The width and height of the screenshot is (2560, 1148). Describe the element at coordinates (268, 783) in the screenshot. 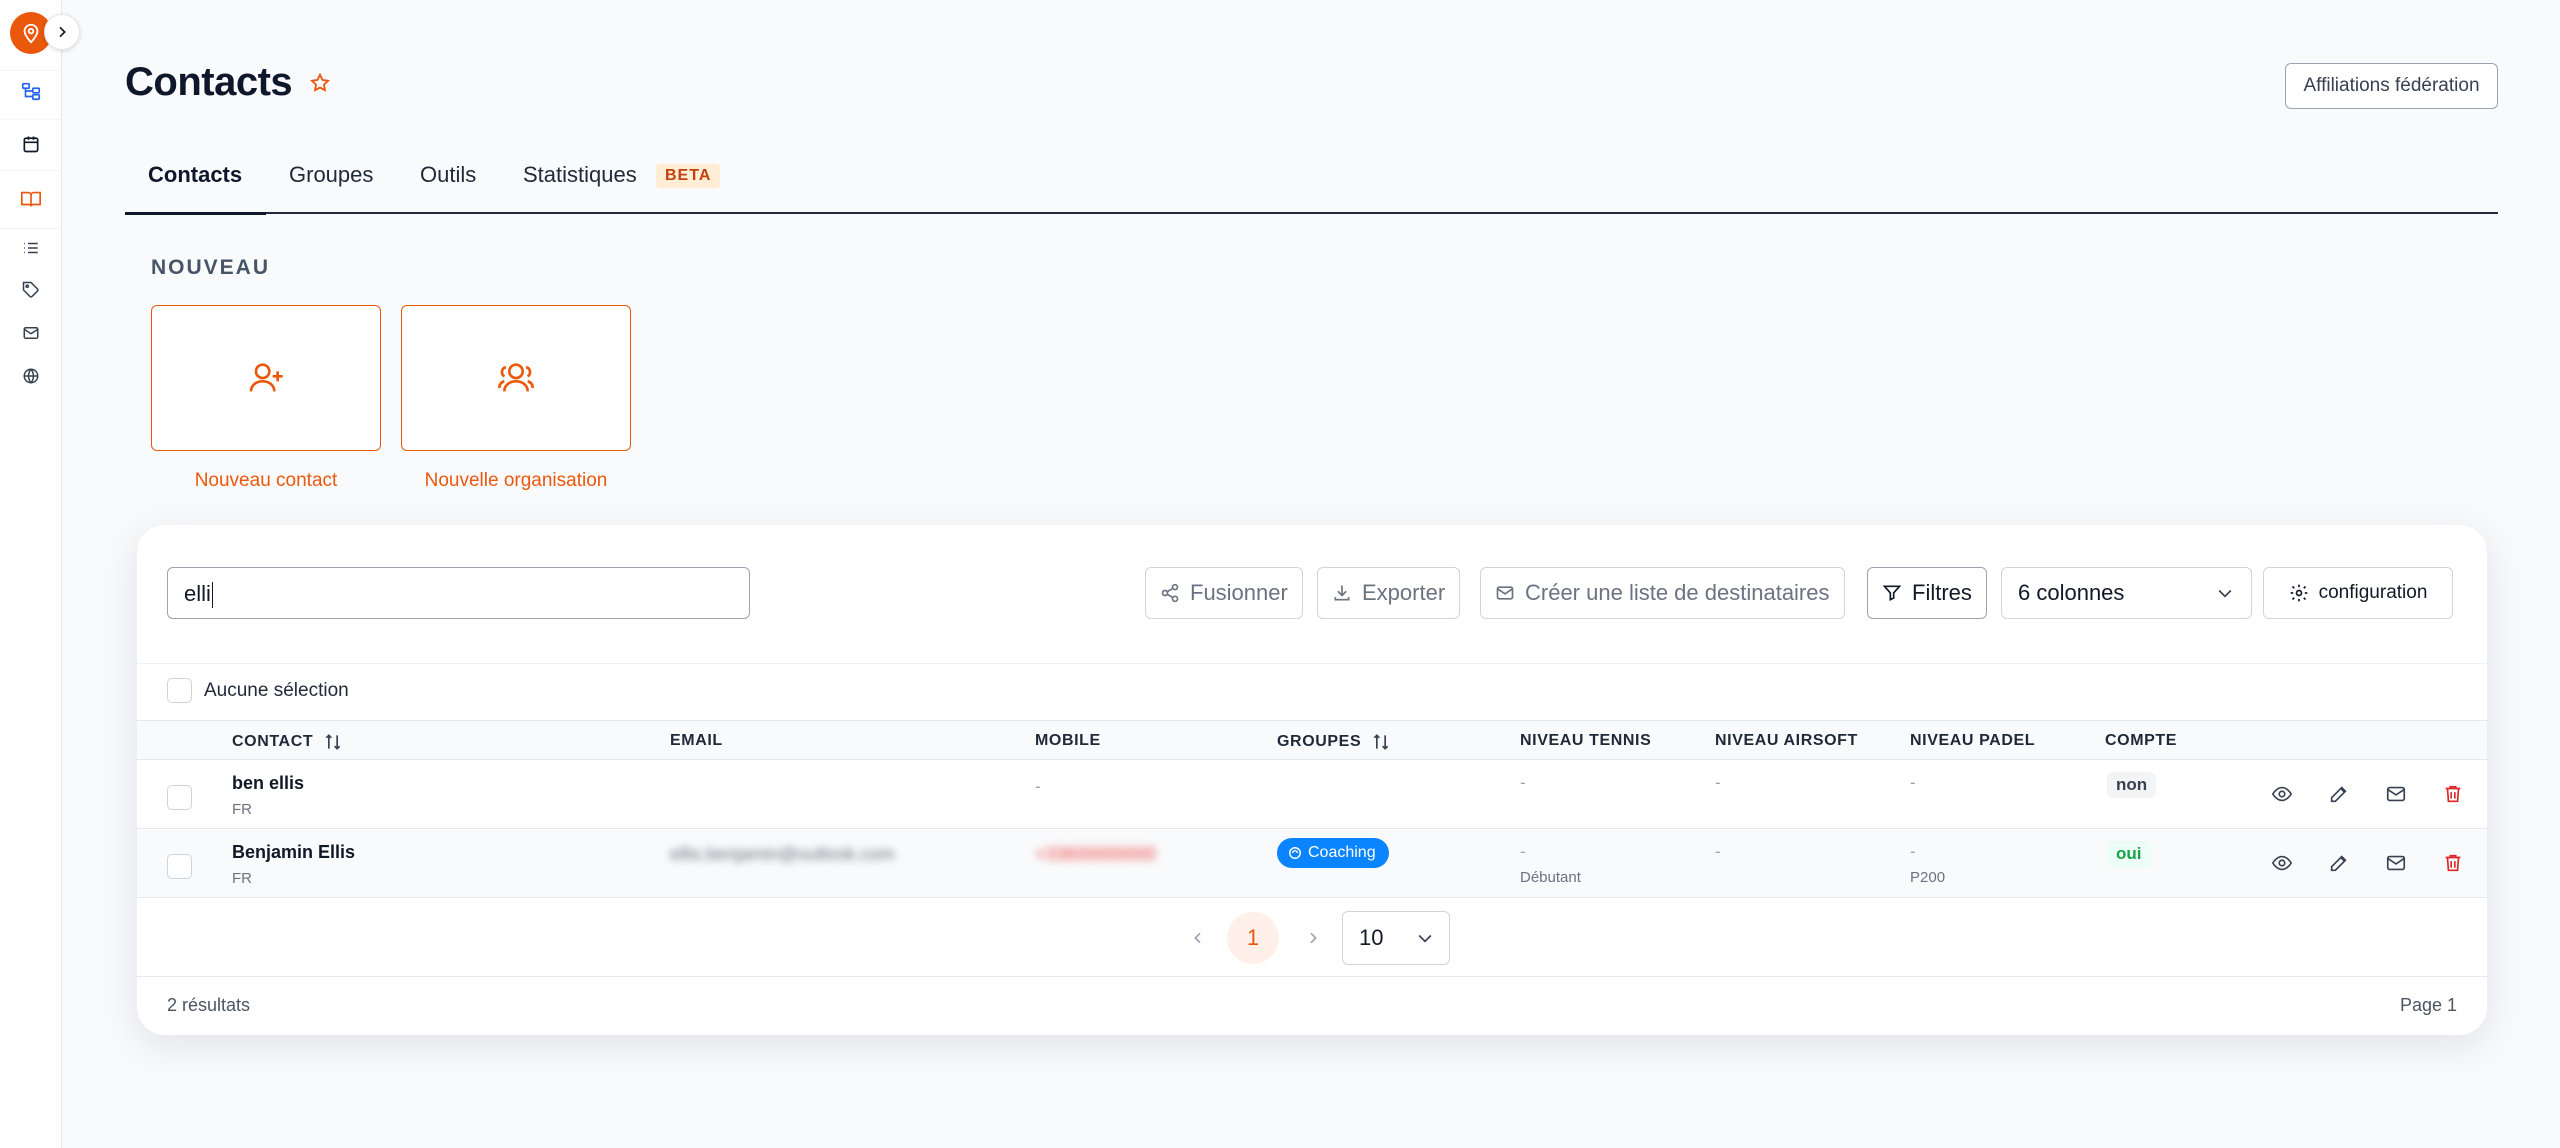

I see `contact-name: ben ellis` at that location.